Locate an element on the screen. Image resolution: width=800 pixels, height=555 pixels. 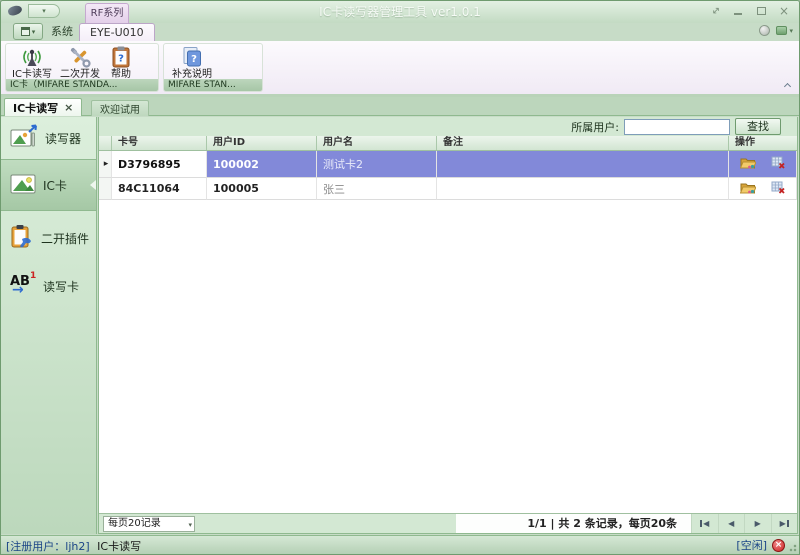
tools-icon is located at coordinates (80, 57).